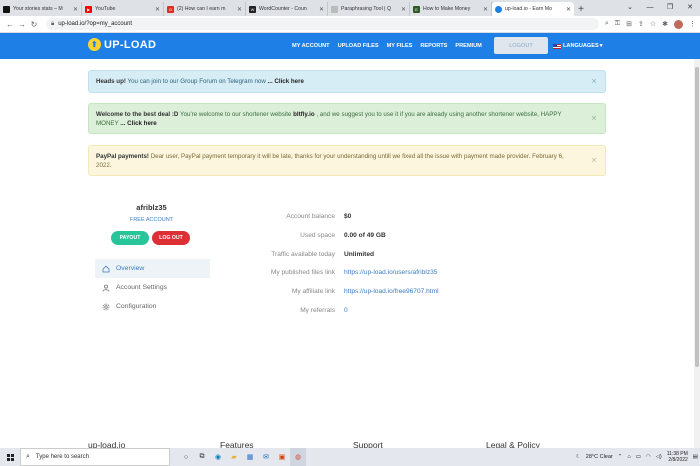  Describe the element at coordinates (317, 310) in the screenshot. I see `info-label: My referrals` at that location.